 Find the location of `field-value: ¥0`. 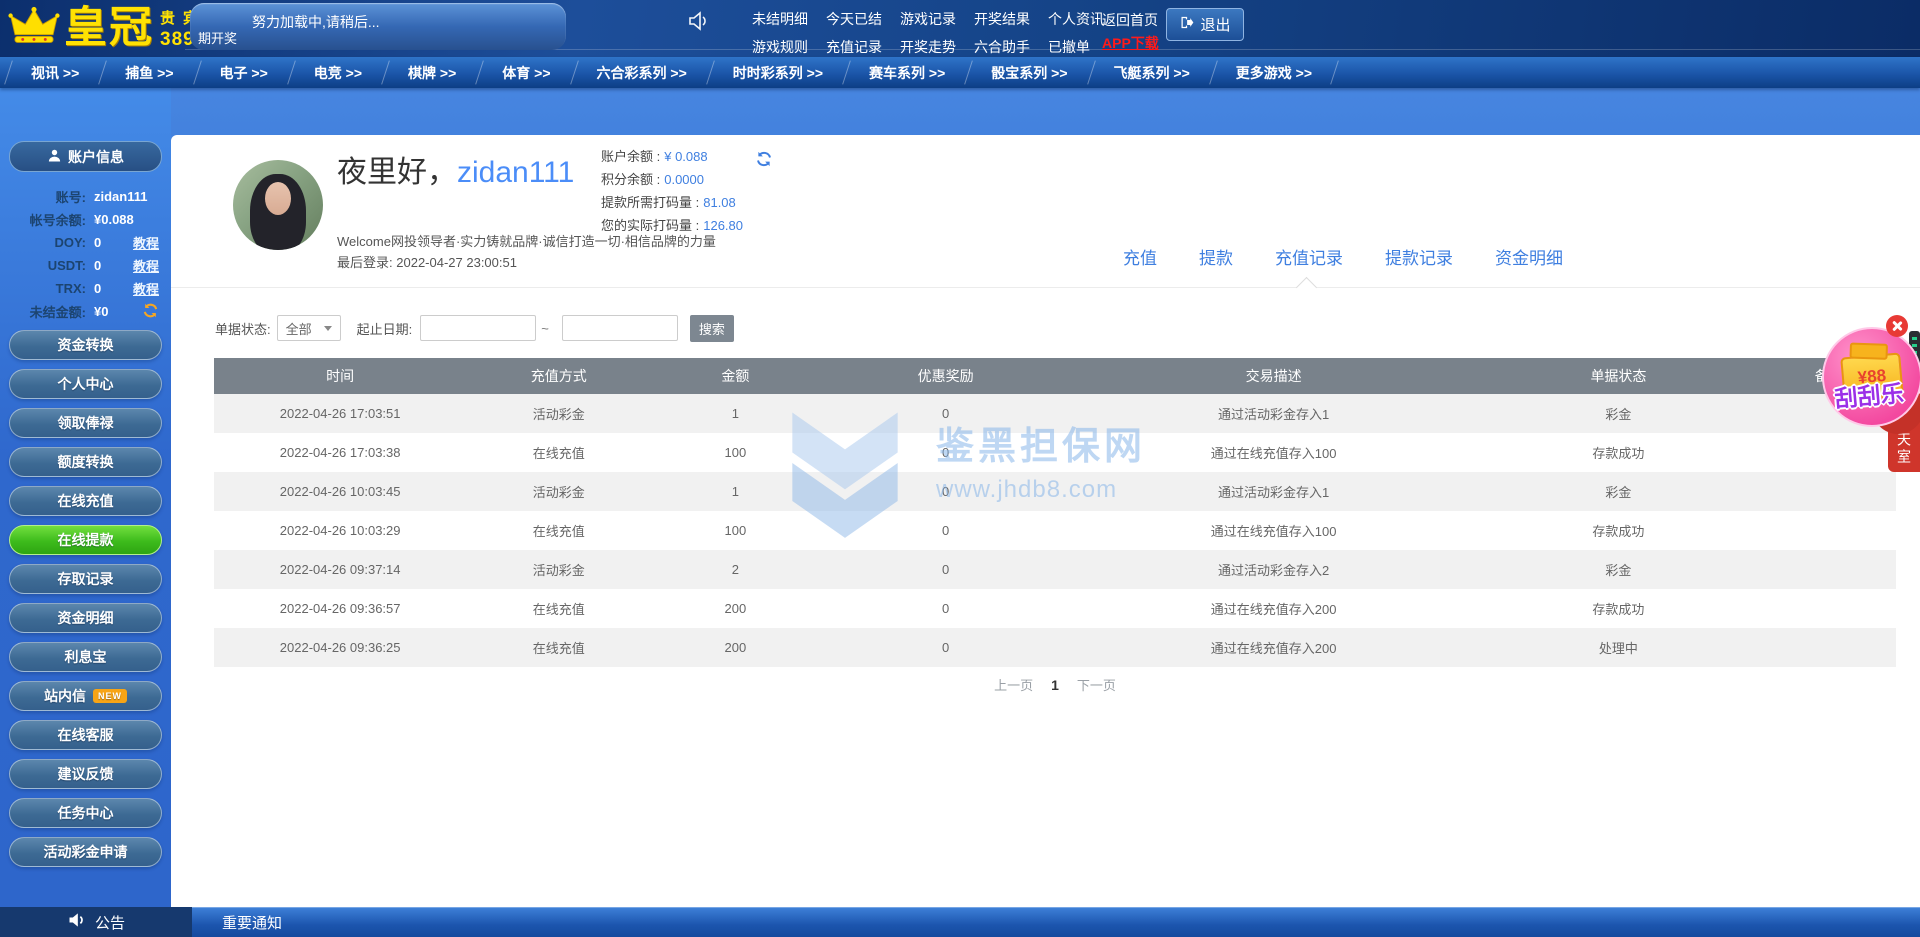

field-value: ¥0 is located at coordinates (101, 311).